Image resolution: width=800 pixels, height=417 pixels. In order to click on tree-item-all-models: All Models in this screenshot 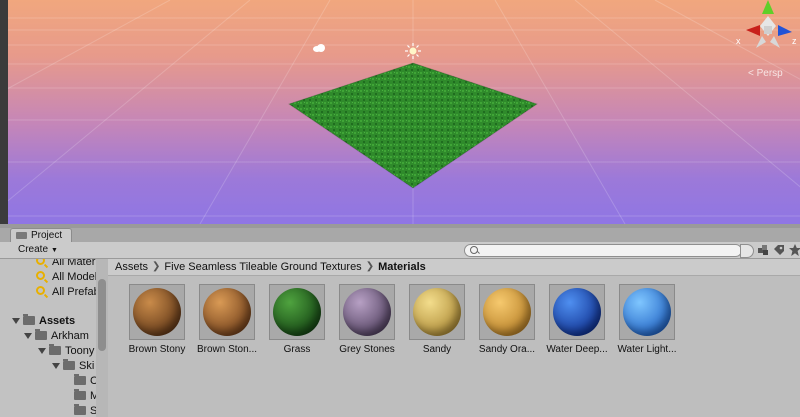, I will do `click(66, 277)`.